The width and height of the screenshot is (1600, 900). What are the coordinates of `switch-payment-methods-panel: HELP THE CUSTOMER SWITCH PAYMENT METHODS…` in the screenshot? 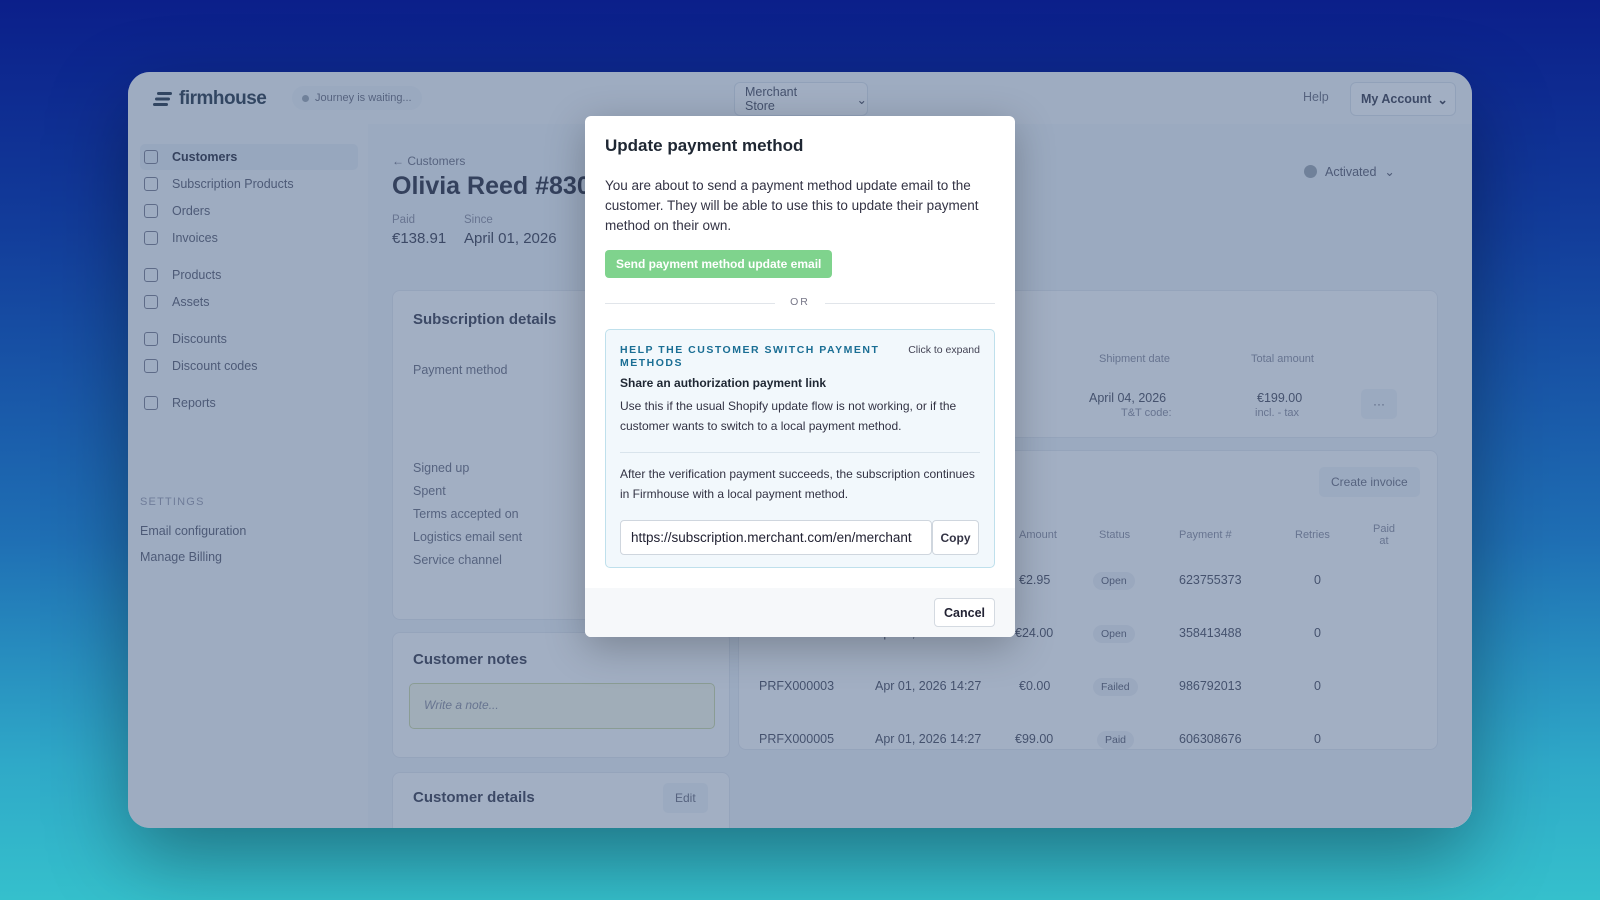 It's located at (800, 448).